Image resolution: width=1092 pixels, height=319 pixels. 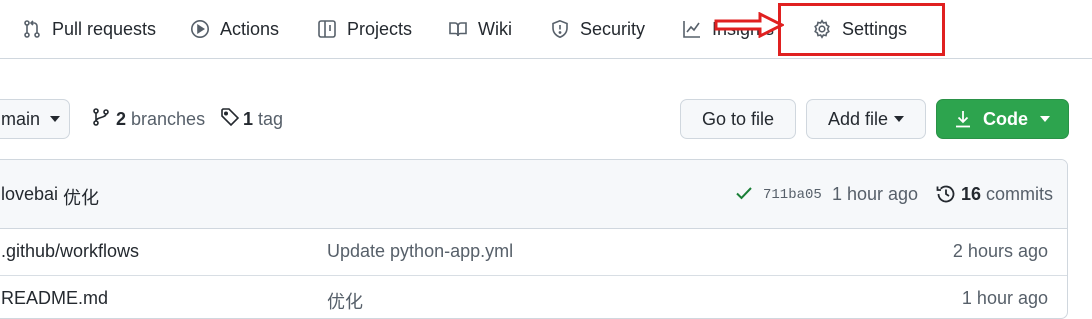 I want to click on tab-projects: Projects, so click(x=364, y=29).